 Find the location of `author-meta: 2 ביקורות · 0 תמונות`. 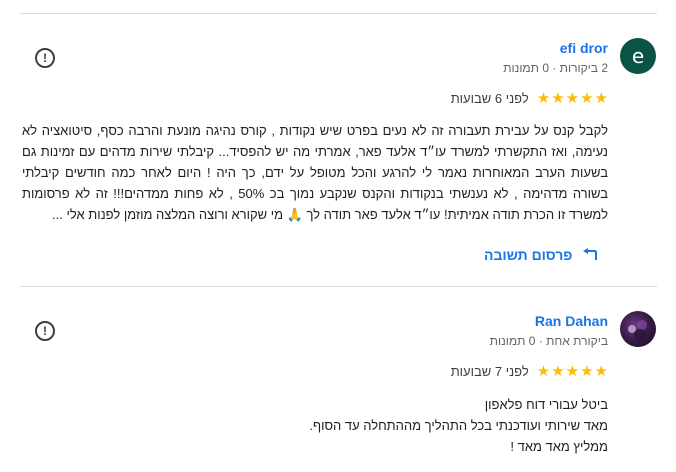

author-meta: 2 ביקורות · 0 תמונות is located at coordinates (555, 68).